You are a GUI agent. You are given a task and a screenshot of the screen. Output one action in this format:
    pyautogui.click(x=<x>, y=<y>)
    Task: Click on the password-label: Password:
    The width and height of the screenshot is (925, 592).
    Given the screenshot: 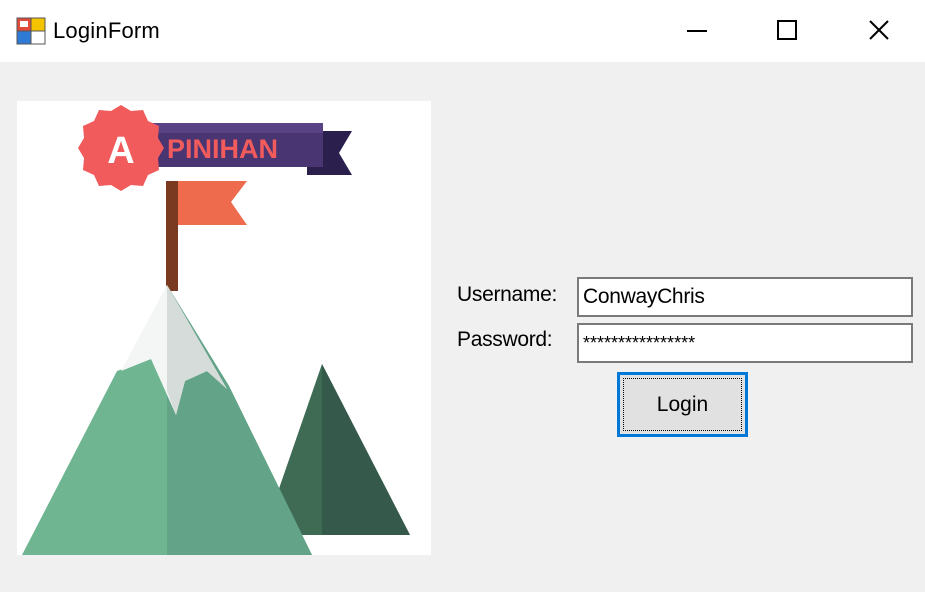 What is the action you would take?
    pyautogui.click(x=505, y=339)
    